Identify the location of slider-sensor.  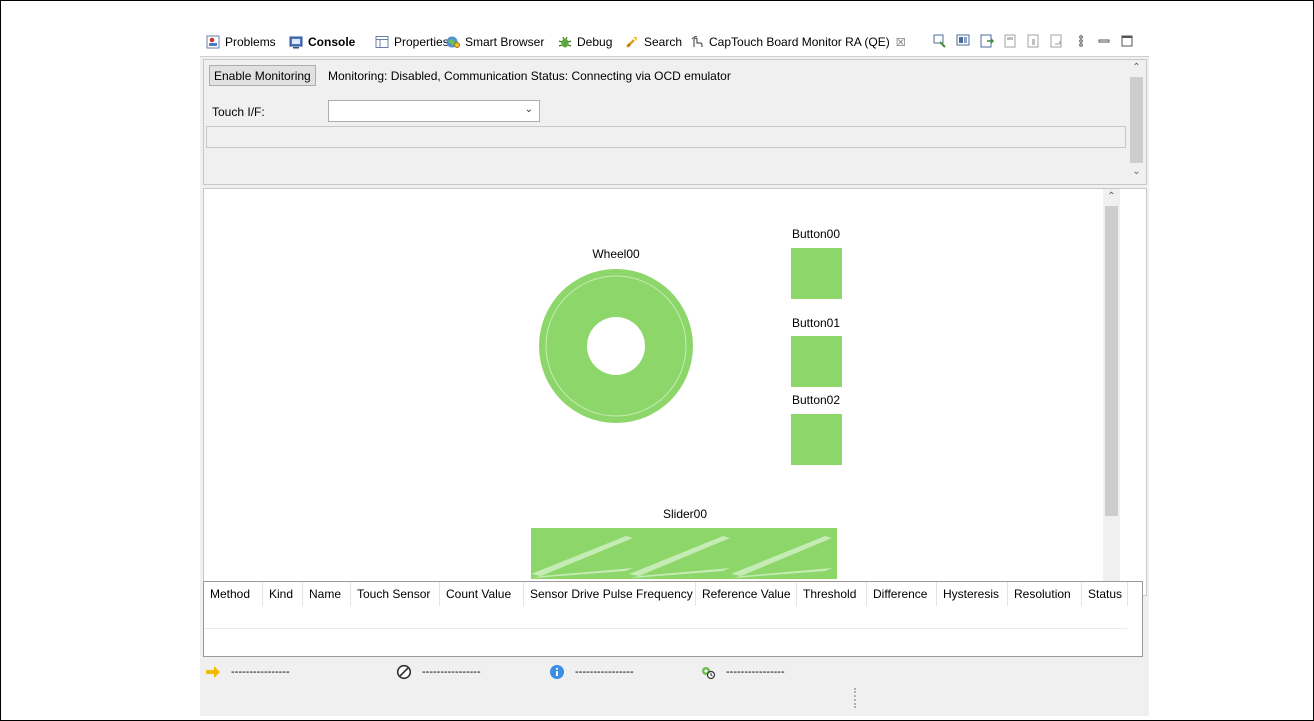
(684, 553).